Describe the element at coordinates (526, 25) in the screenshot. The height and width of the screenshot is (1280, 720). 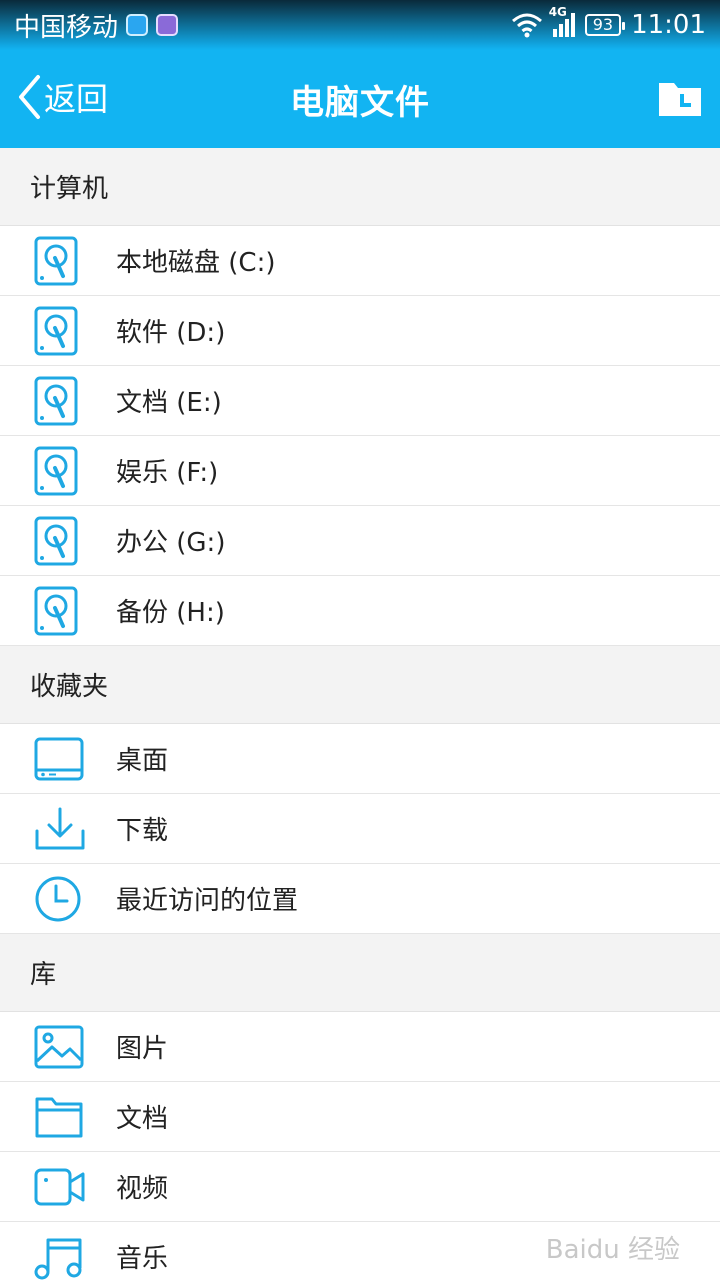
I see `wifi-icon` at that location.